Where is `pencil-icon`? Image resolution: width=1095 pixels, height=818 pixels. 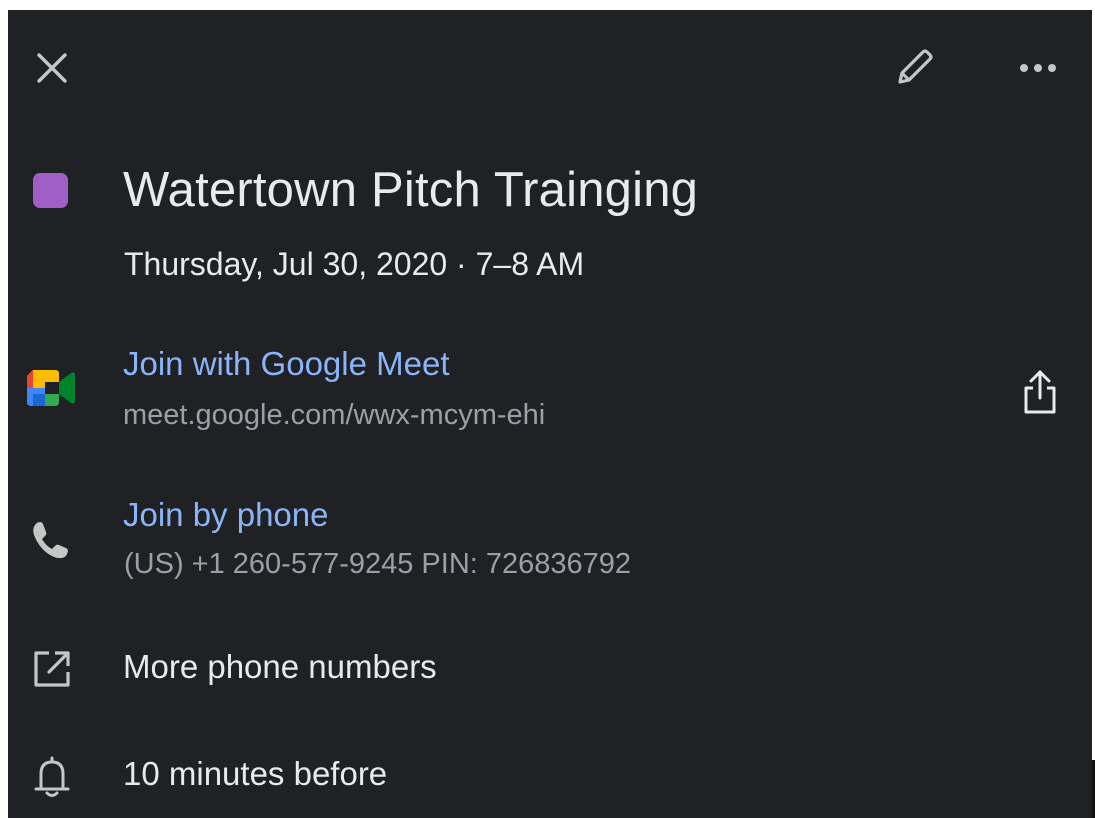 pencil-icon is located at coordinates (915, 66).